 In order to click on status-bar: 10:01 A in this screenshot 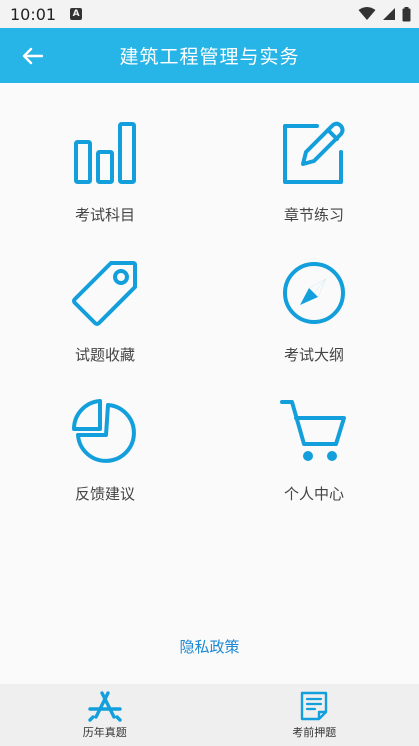, I will do `click(209, 14)`.